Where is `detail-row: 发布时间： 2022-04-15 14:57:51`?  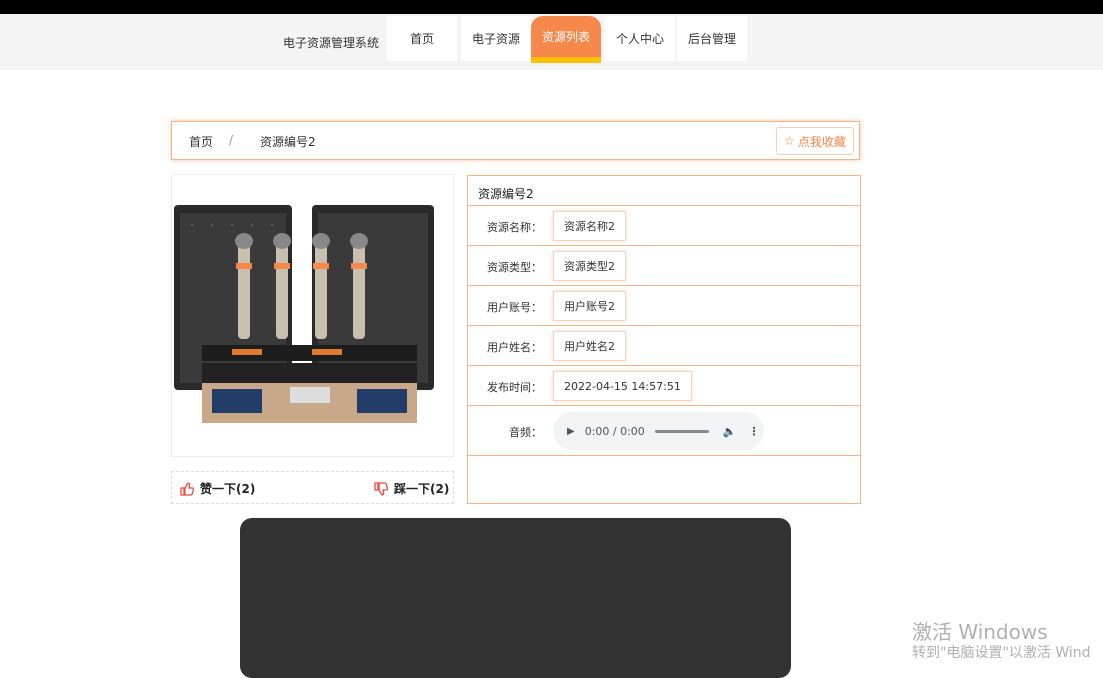 detail-row: 发布时间： 2022-04-15 14:57:51 is located at coordinates (664, 385).